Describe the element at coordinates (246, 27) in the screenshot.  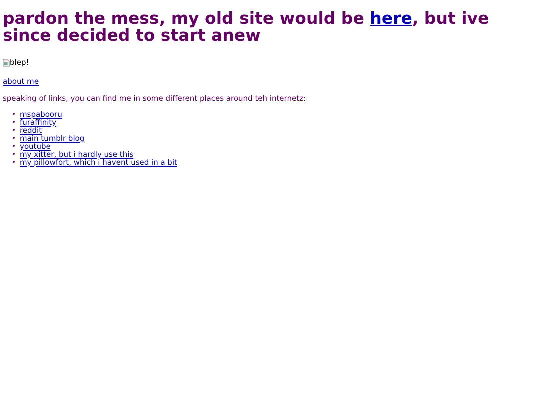
I see `page-heading: pardon the mess, my old site would be here, but ive since decided to start anew` at that location.